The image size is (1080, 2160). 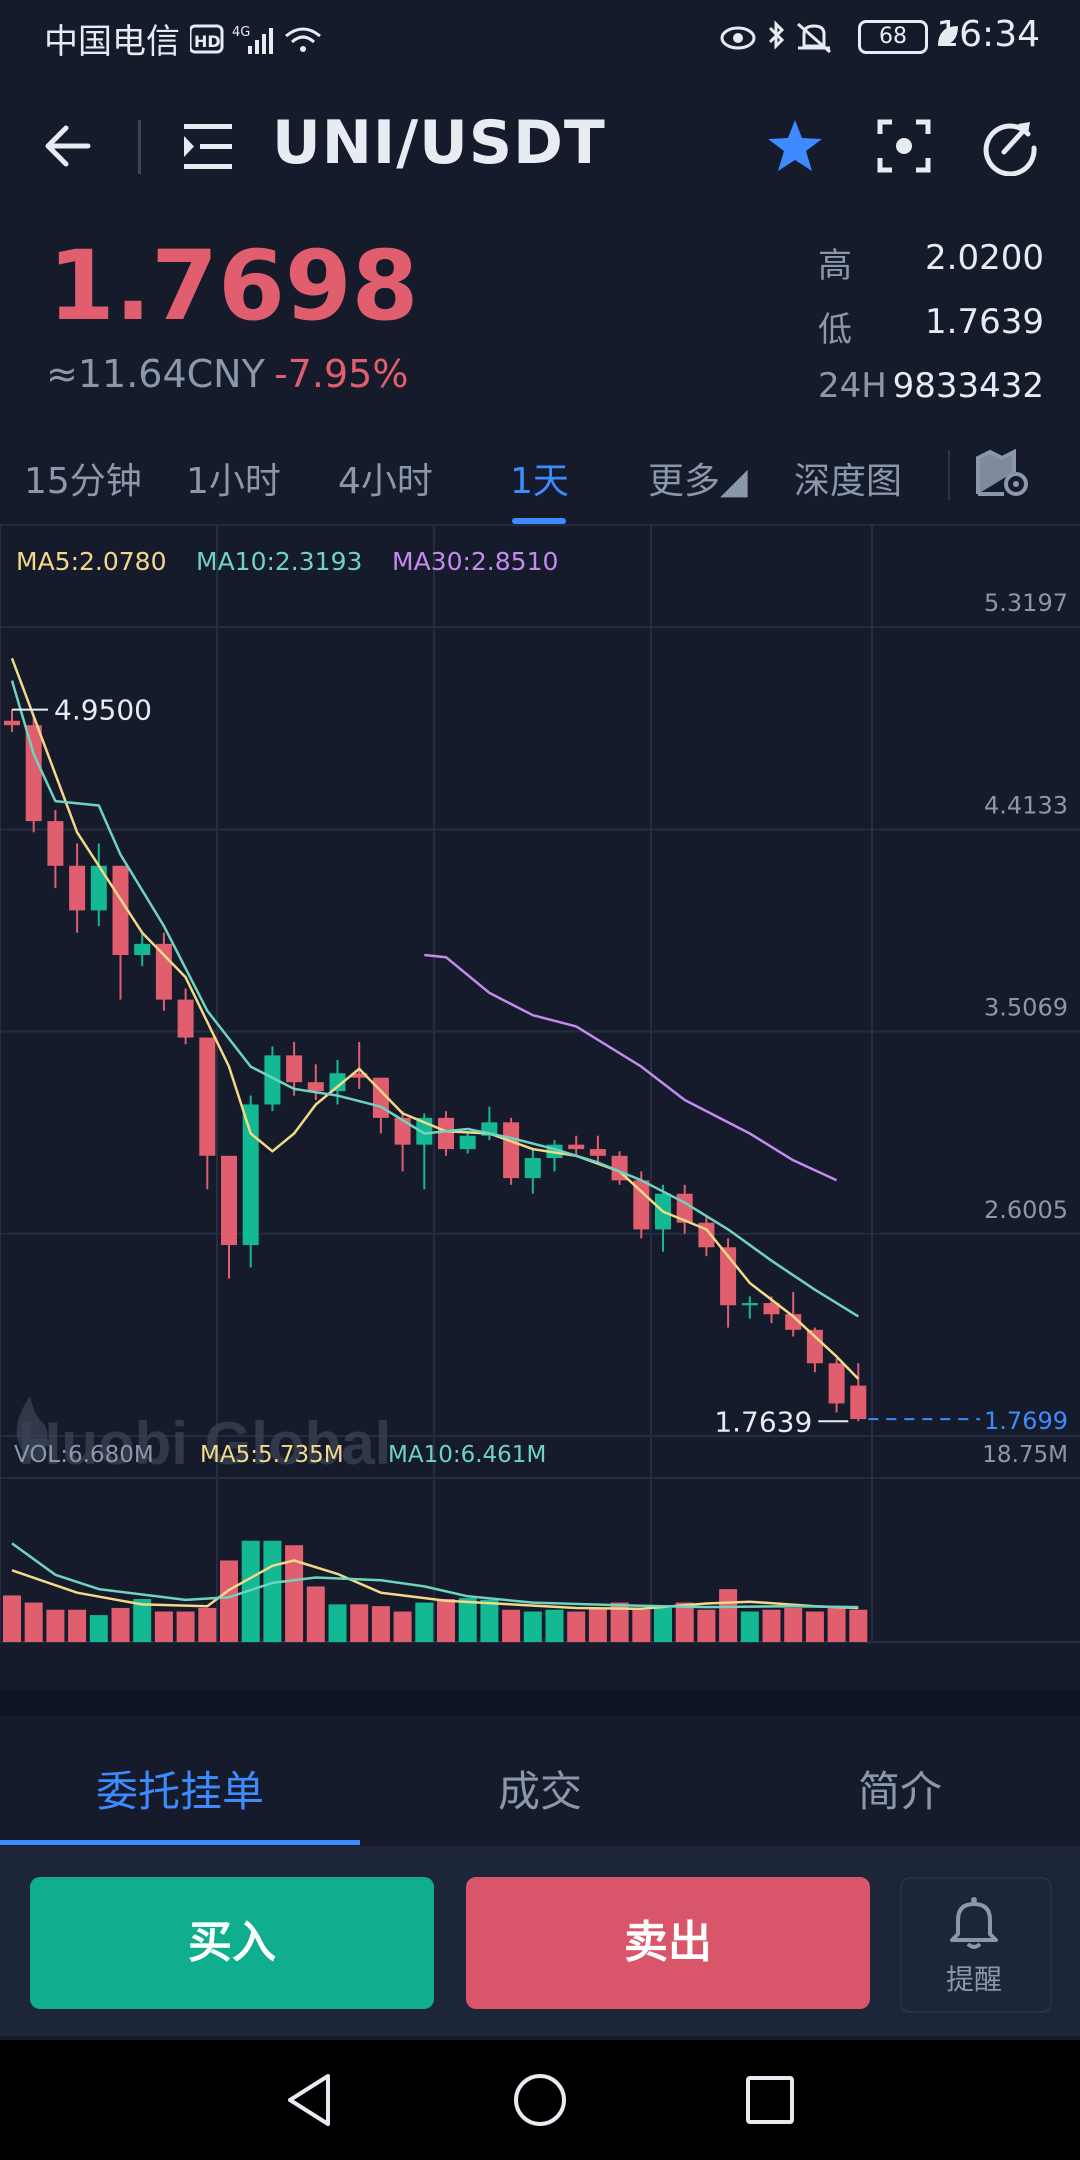 What do you see at coordinates (272, 1455) in the screenshot?
I see `vol-legend-ma5: MA5:5.735M` at bounding box center [272, 1455].